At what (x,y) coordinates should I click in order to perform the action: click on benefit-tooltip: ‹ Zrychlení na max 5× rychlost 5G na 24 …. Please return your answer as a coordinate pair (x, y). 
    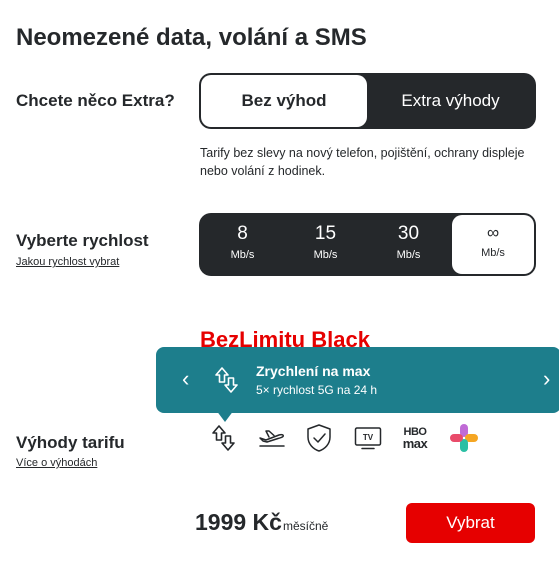
    Looking at the image, I should click on (357, 380).